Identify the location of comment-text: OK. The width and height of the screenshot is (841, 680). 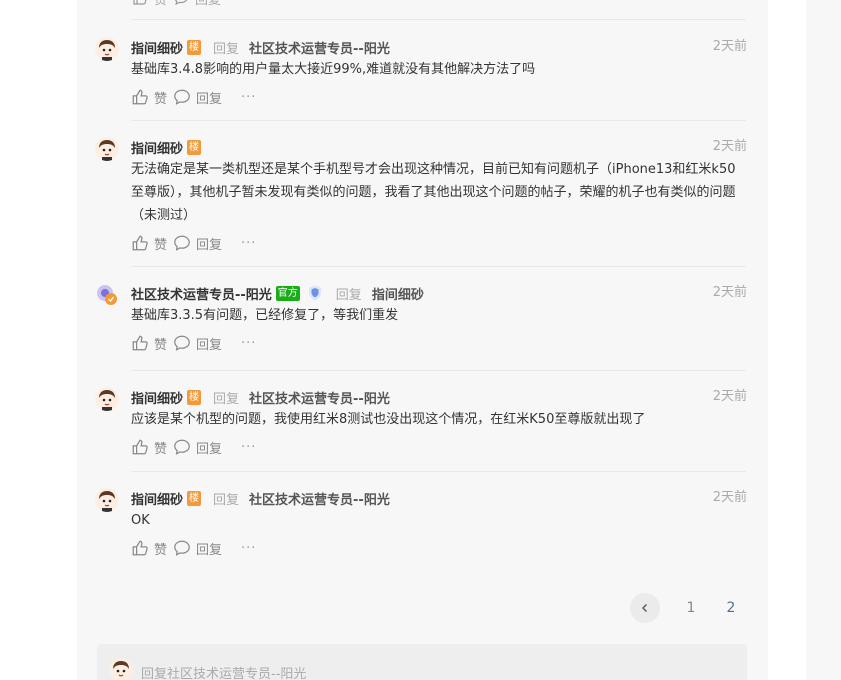
(140, 520).